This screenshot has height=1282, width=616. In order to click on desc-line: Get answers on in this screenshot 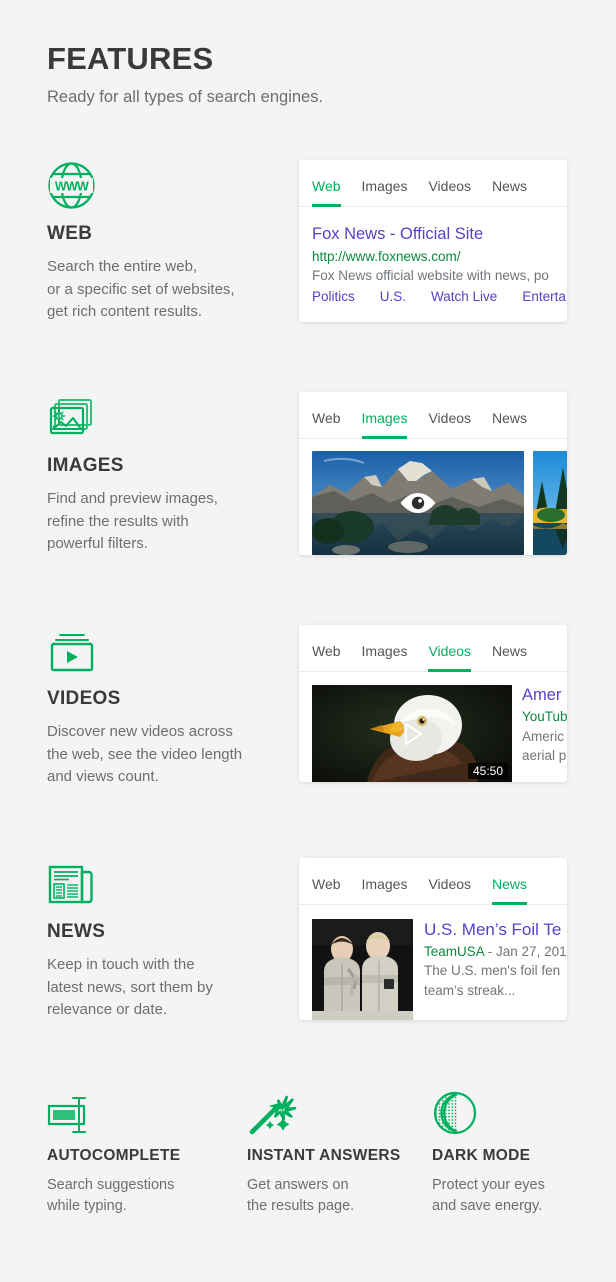, I will do `click(298, 1185)`.